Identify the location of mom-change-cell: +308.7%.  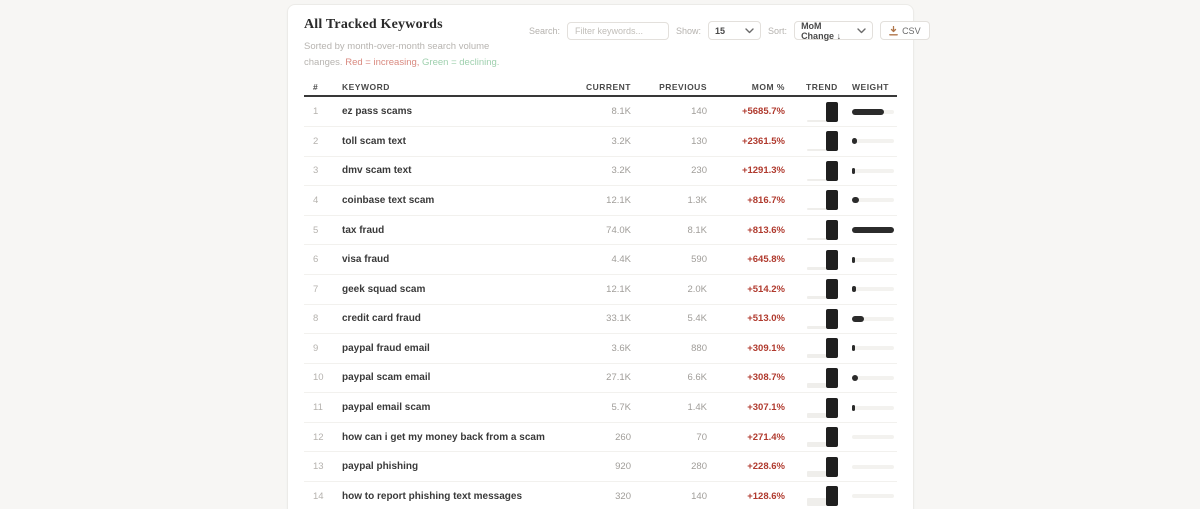
(766, 378).